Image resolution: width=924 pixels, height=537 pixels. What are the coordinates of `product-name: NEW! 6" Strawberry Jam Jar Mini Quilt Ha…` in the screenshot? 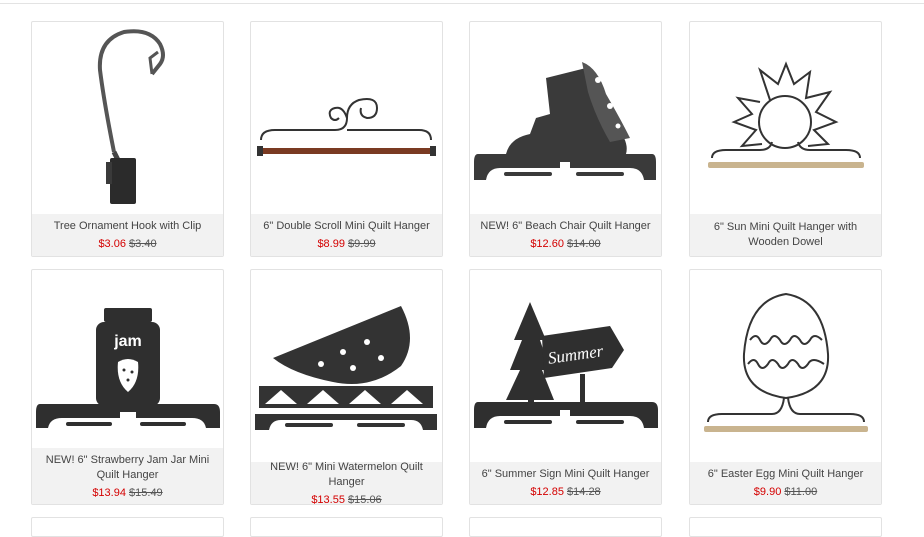 It's located at (127, 468).